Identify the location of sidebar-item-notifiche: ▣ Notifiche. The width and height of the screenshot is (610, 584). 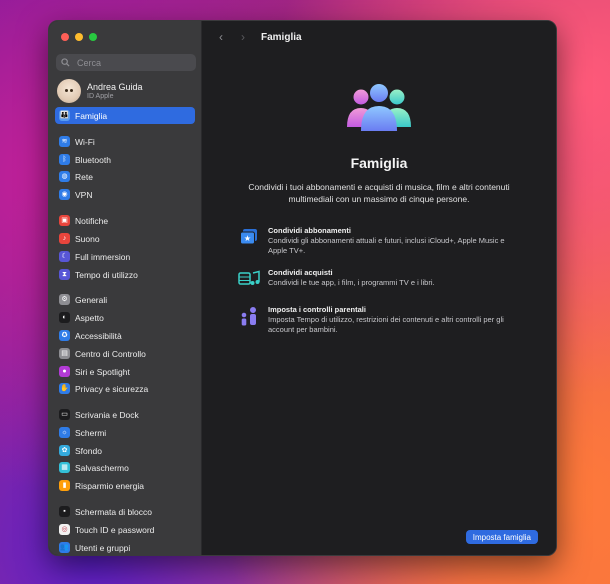
(125, 220).